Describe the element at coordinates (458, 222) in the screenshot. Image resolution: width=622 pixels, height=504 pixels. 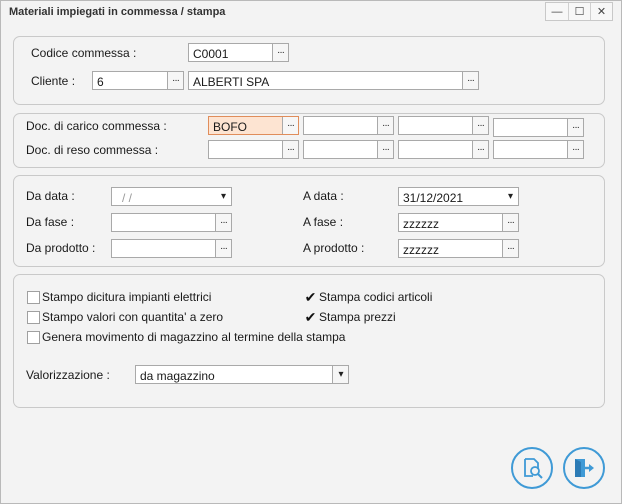
I see `a-fase-field: zzzzzz ···` at that location.